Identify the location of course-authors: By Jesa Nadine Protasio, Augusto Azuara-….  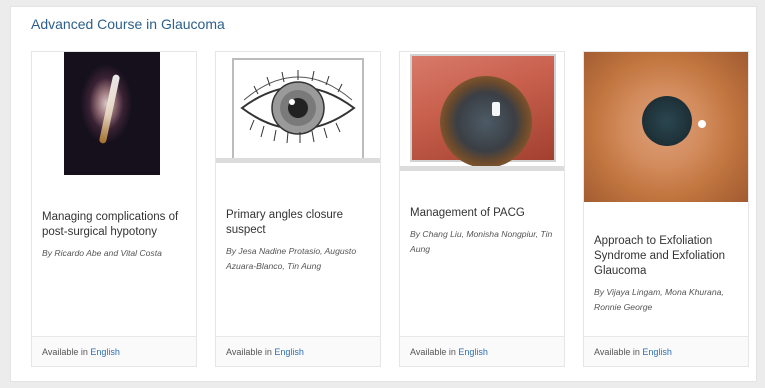
(291, 258).